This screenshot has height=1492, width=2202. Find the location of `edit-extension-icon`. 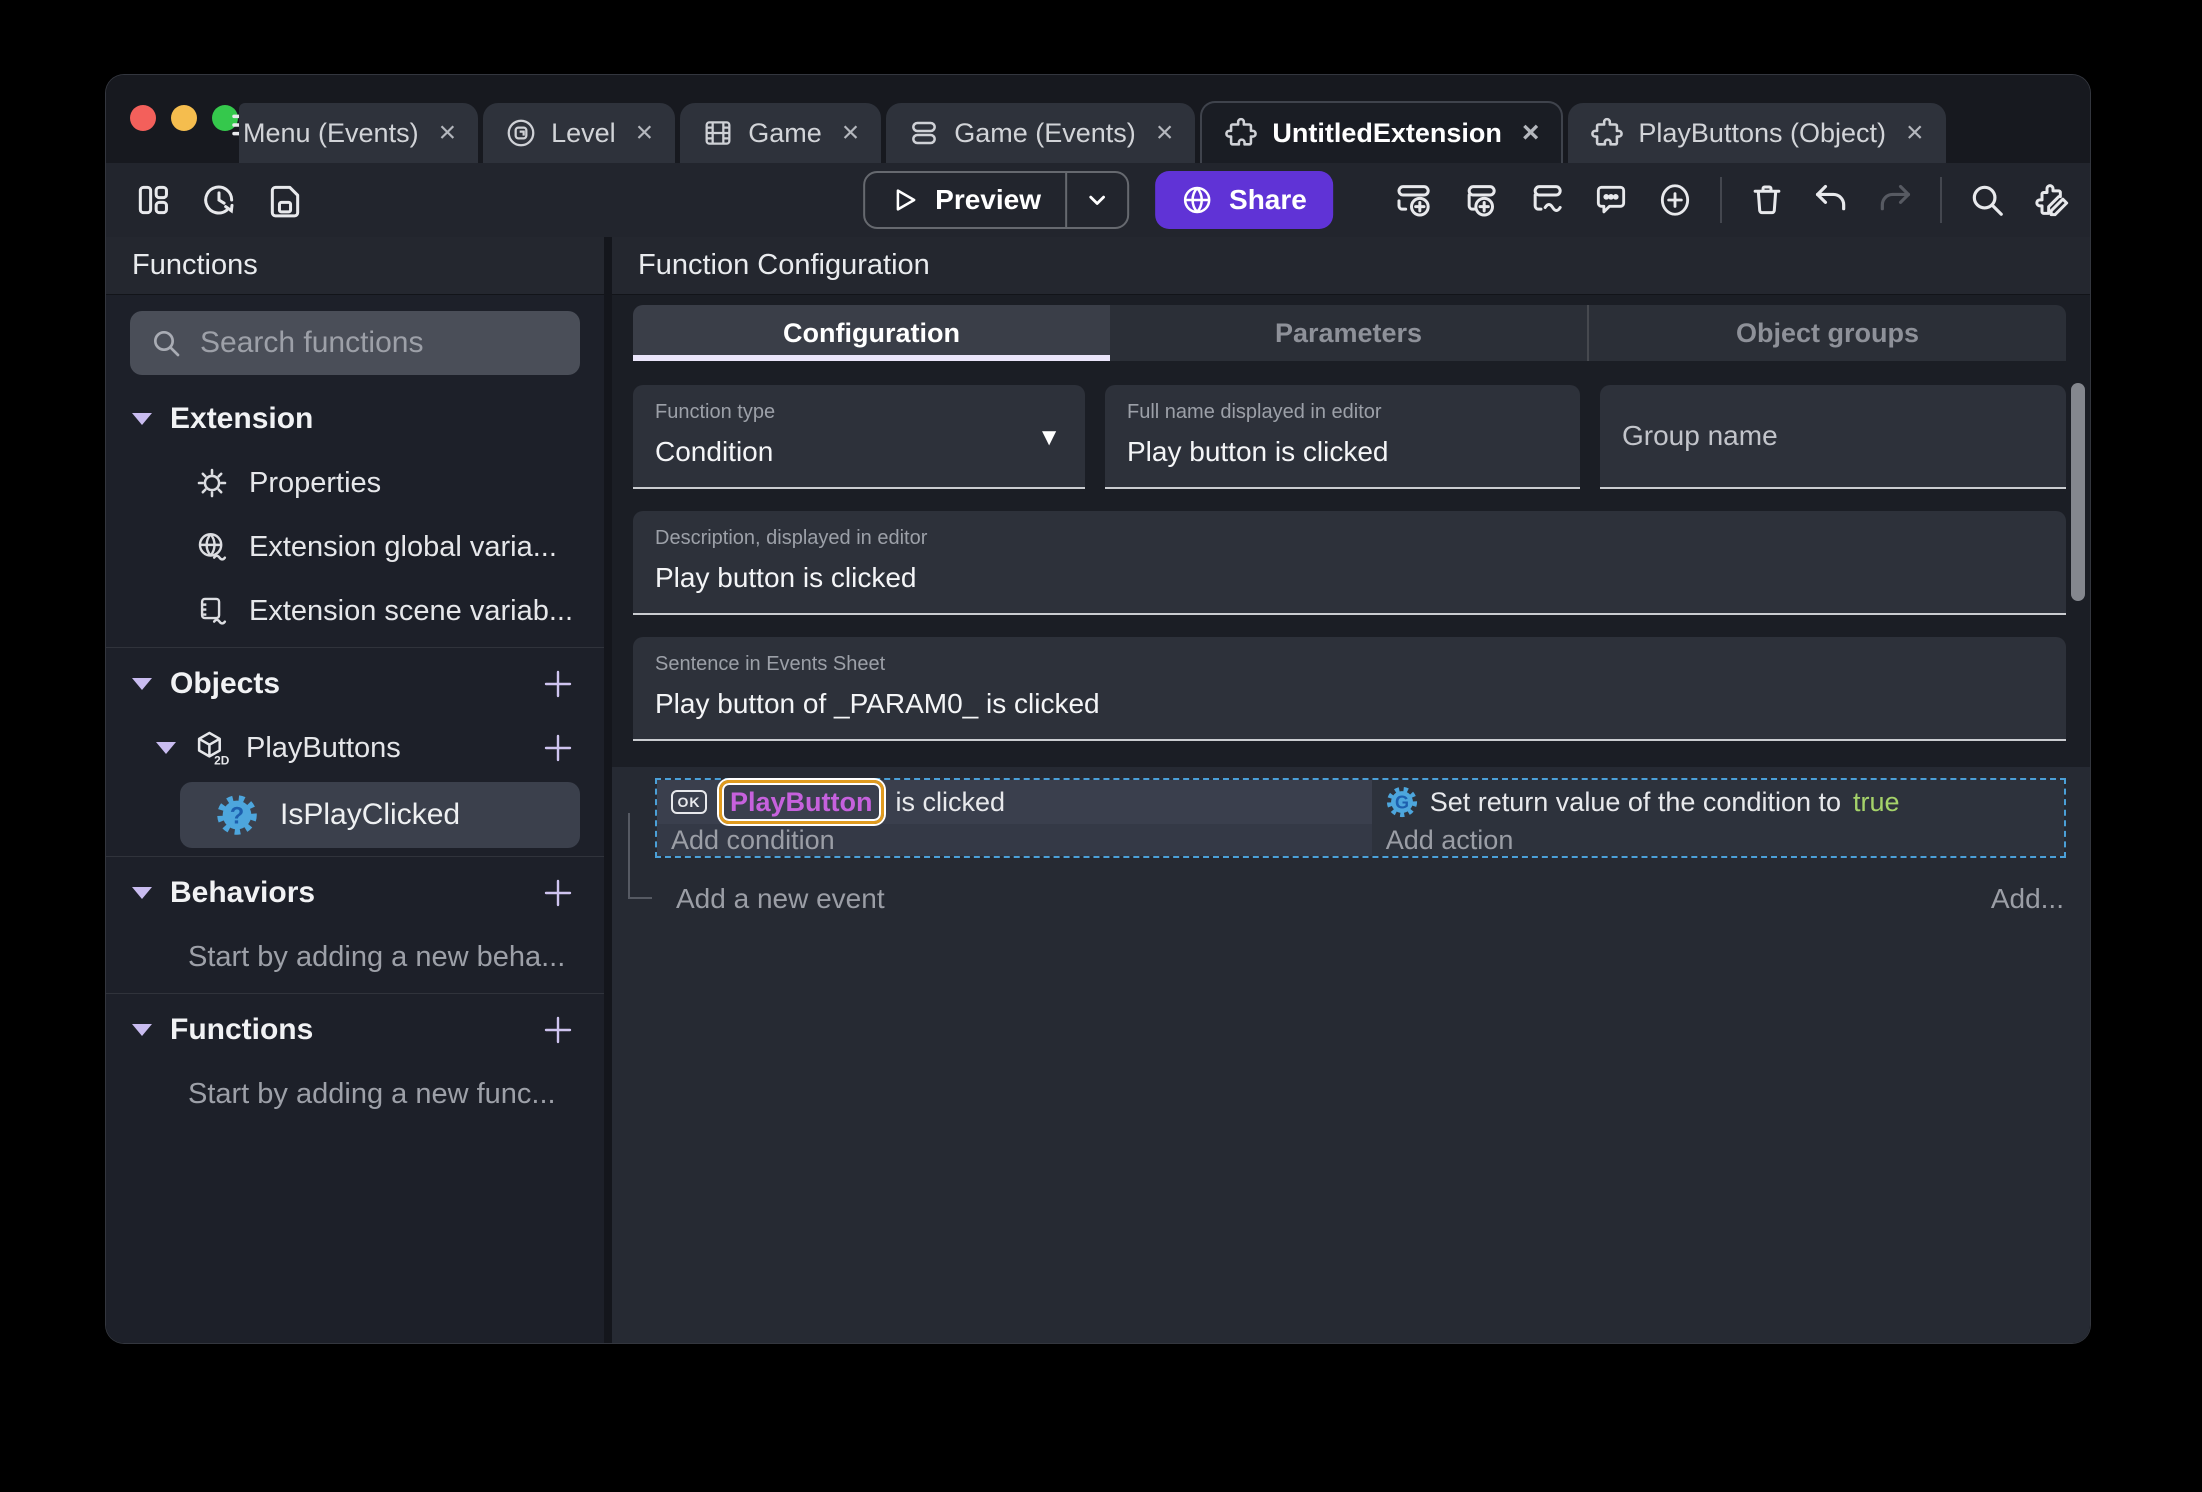

edit-extension-icon is located at coordinates (2052, 200).